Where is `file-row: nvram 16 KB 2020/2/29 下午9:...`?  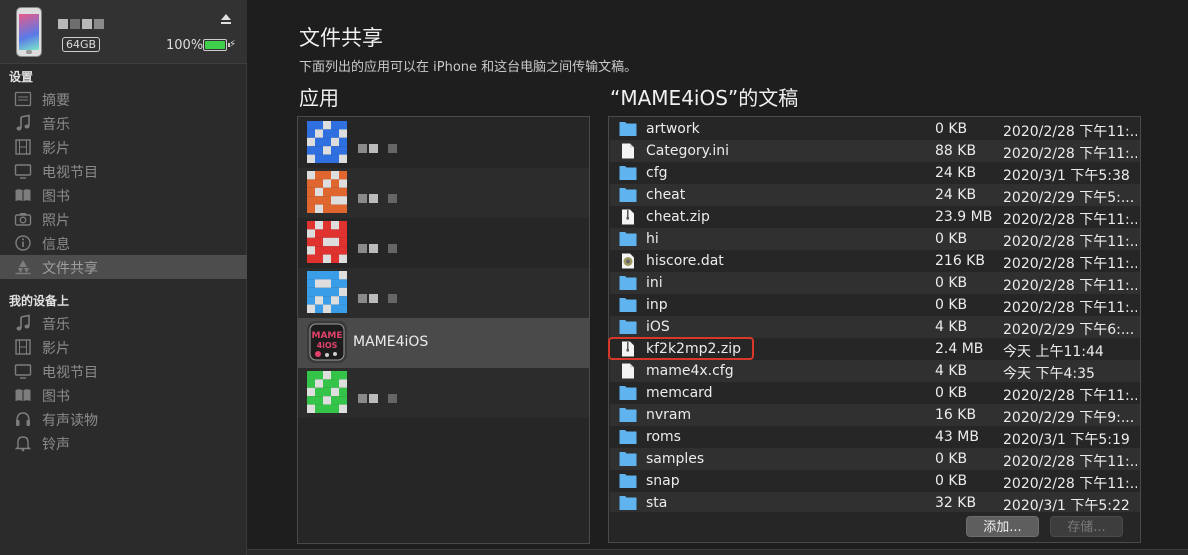
file-row: nvram 16 KB 2020/2/29 下午9:... is located at coordinates (875, 415).